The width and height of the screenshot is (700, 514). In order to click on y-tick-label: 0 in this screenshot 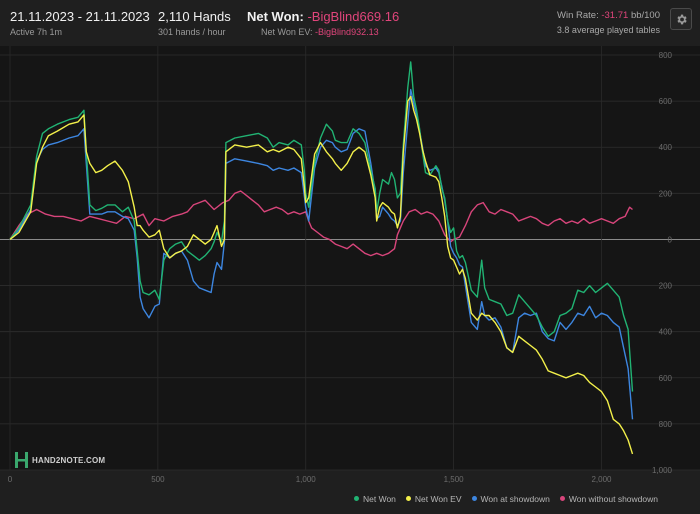, I will do `click(670, 239)`.